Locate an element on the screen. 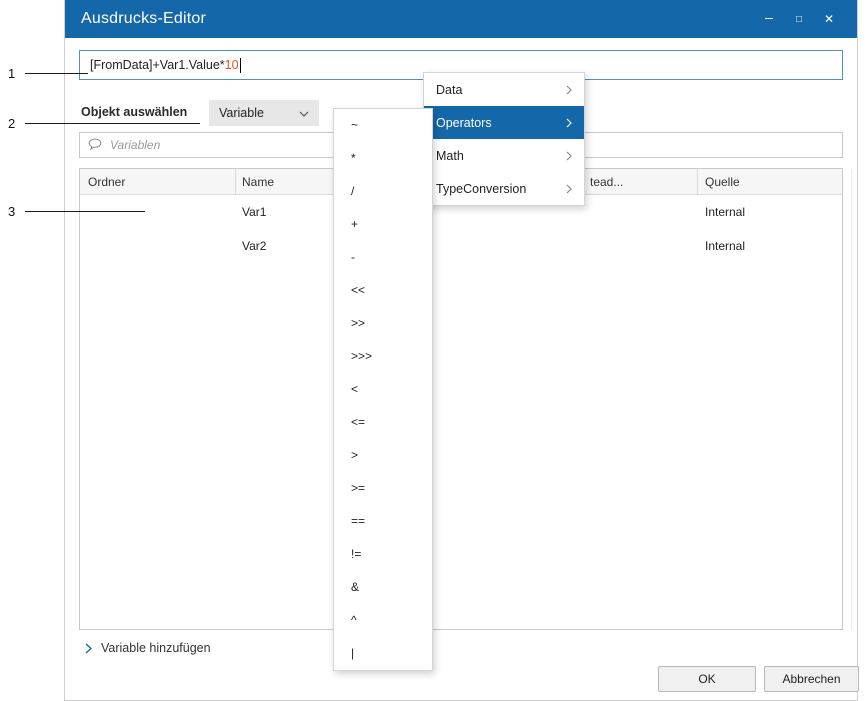 The image size is (867, 701). dropdown-value: Variable is located at coordinates (241, 113).